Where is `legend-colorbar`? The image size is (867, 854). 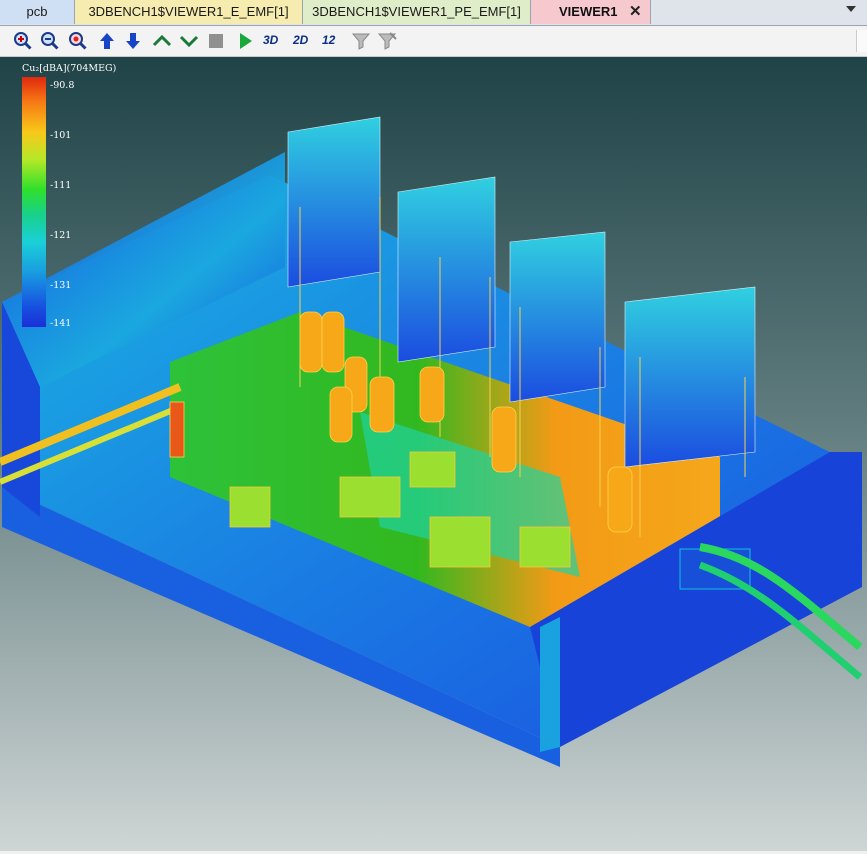
legend-colorbar is located at coordinates (34, 202).